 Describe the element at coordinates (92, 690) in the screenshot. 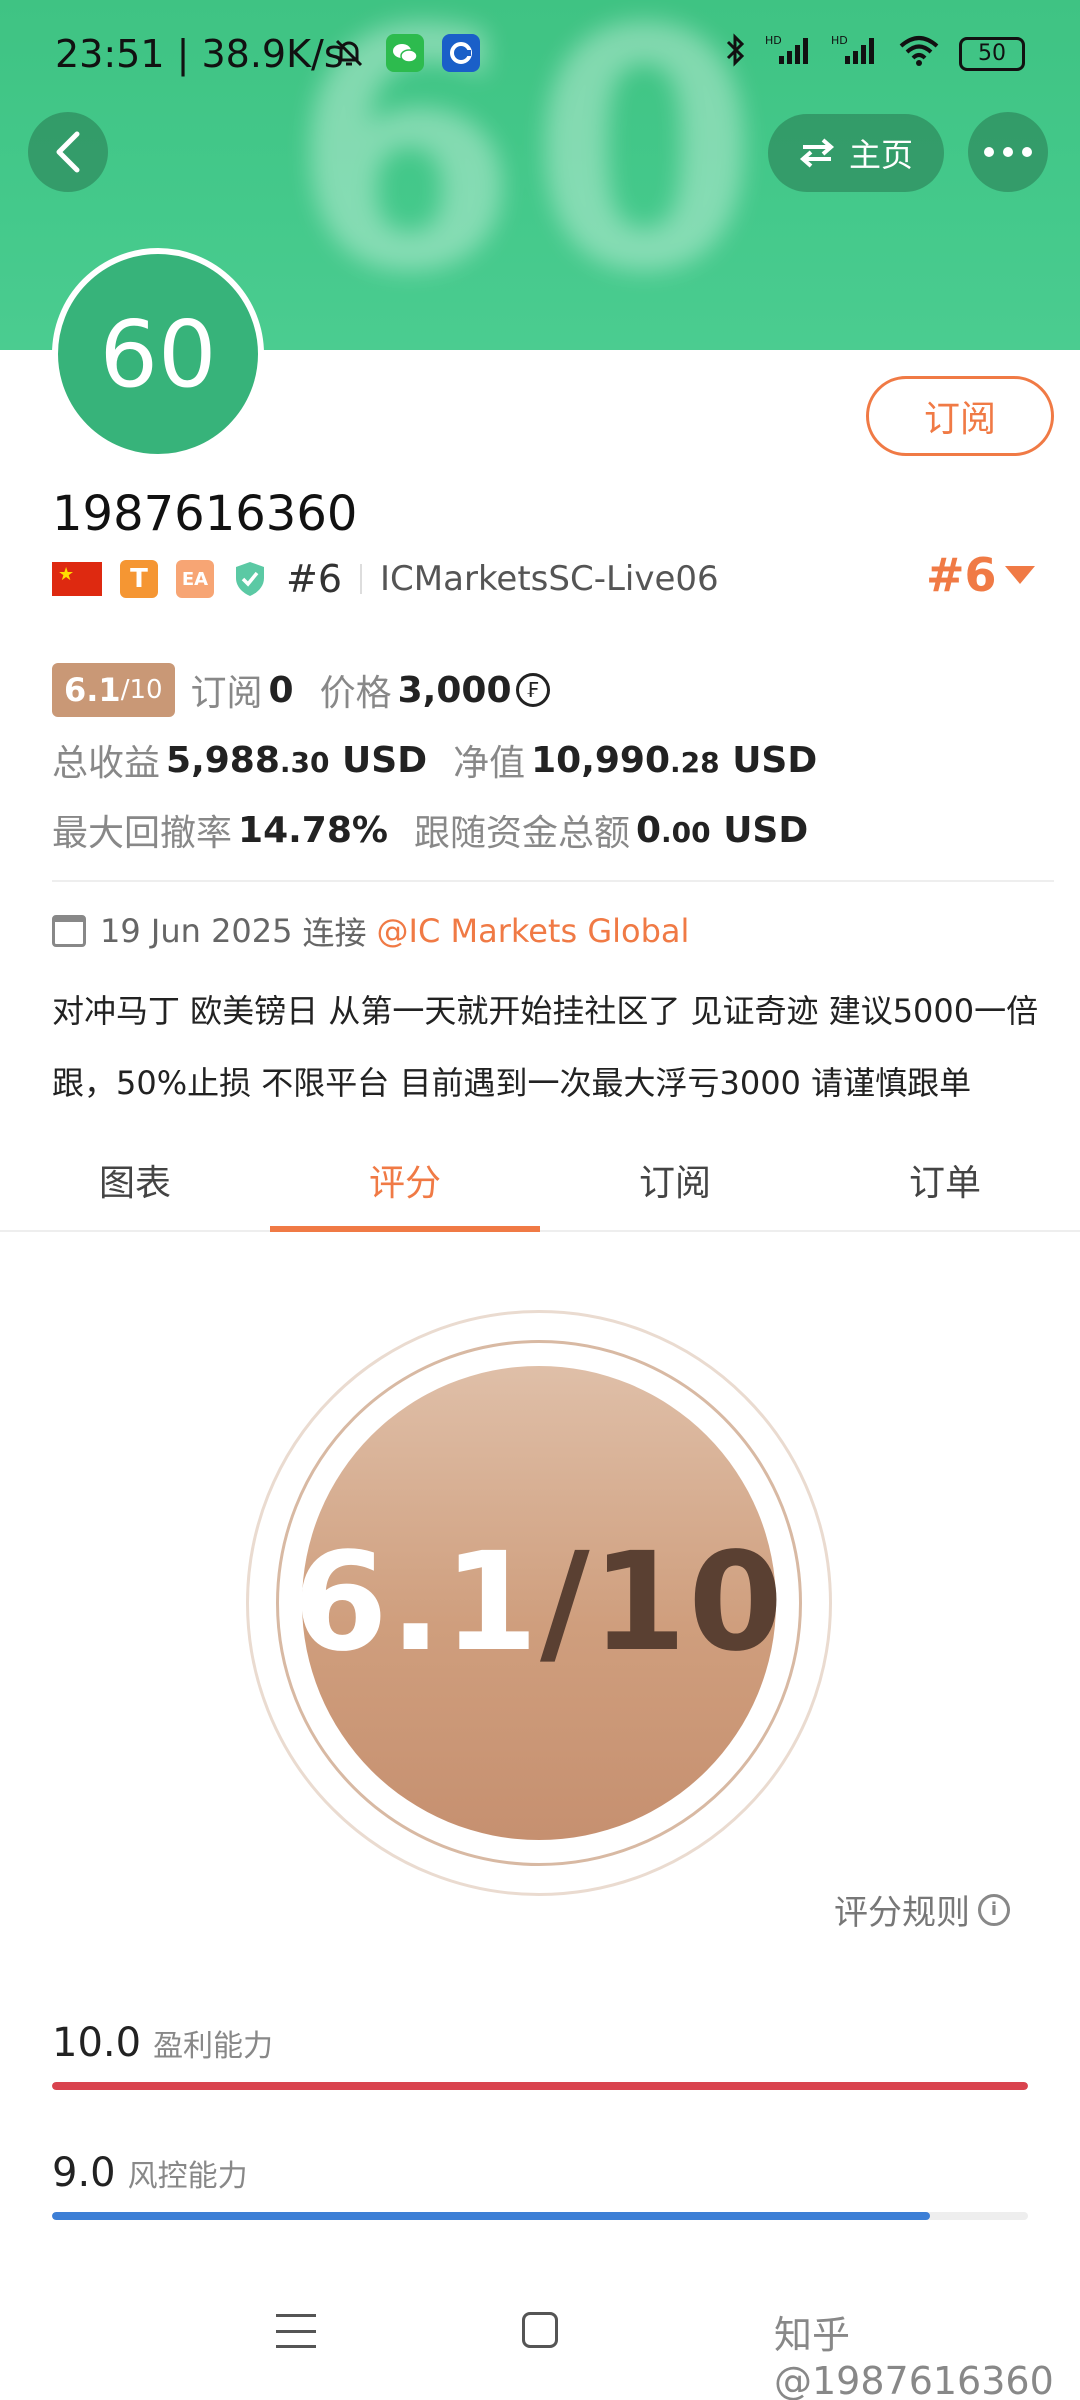

I see `score-badge-main: 6.1` at that location.